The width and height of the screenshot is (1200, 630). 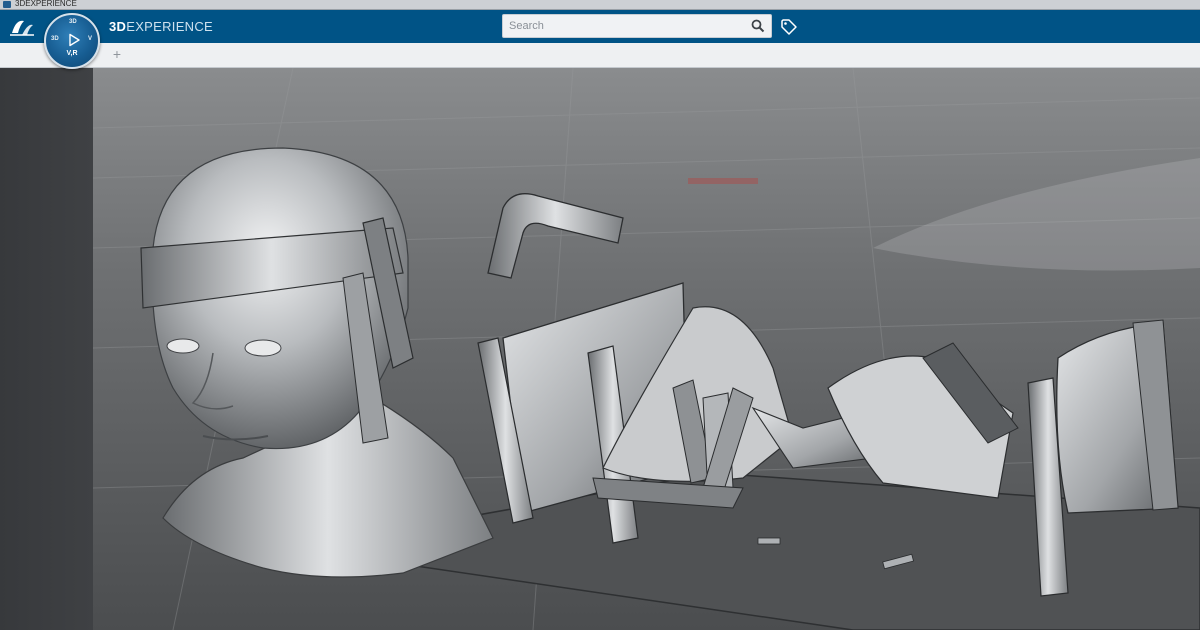 What do you see at coordinates (117, 54) in the screenshot?
I see `add-tab-button: +` at bounding box center [117, 54].